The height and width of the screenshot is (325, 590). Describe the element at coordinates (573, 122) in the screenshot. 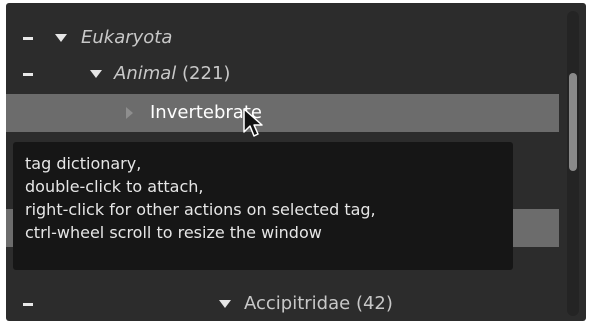

I see `scrollbar-thumb` at that location.